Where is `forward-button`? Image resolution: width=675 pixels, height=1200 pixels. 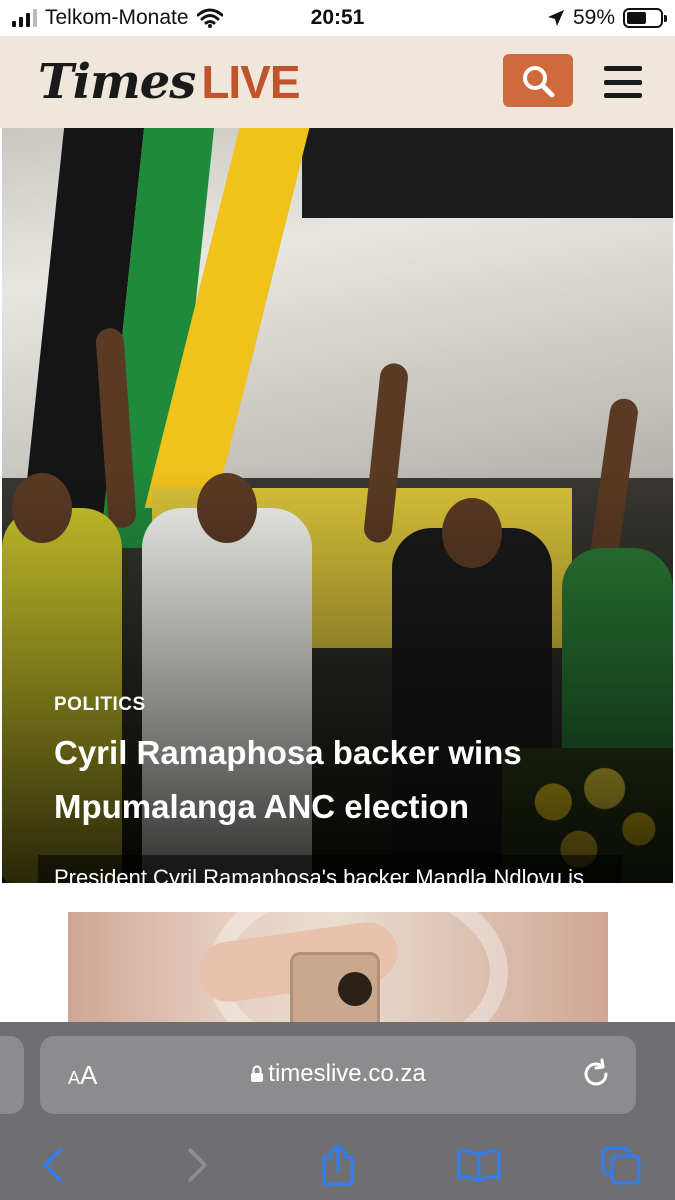 forward-button is located at coordinates (198, 1165).